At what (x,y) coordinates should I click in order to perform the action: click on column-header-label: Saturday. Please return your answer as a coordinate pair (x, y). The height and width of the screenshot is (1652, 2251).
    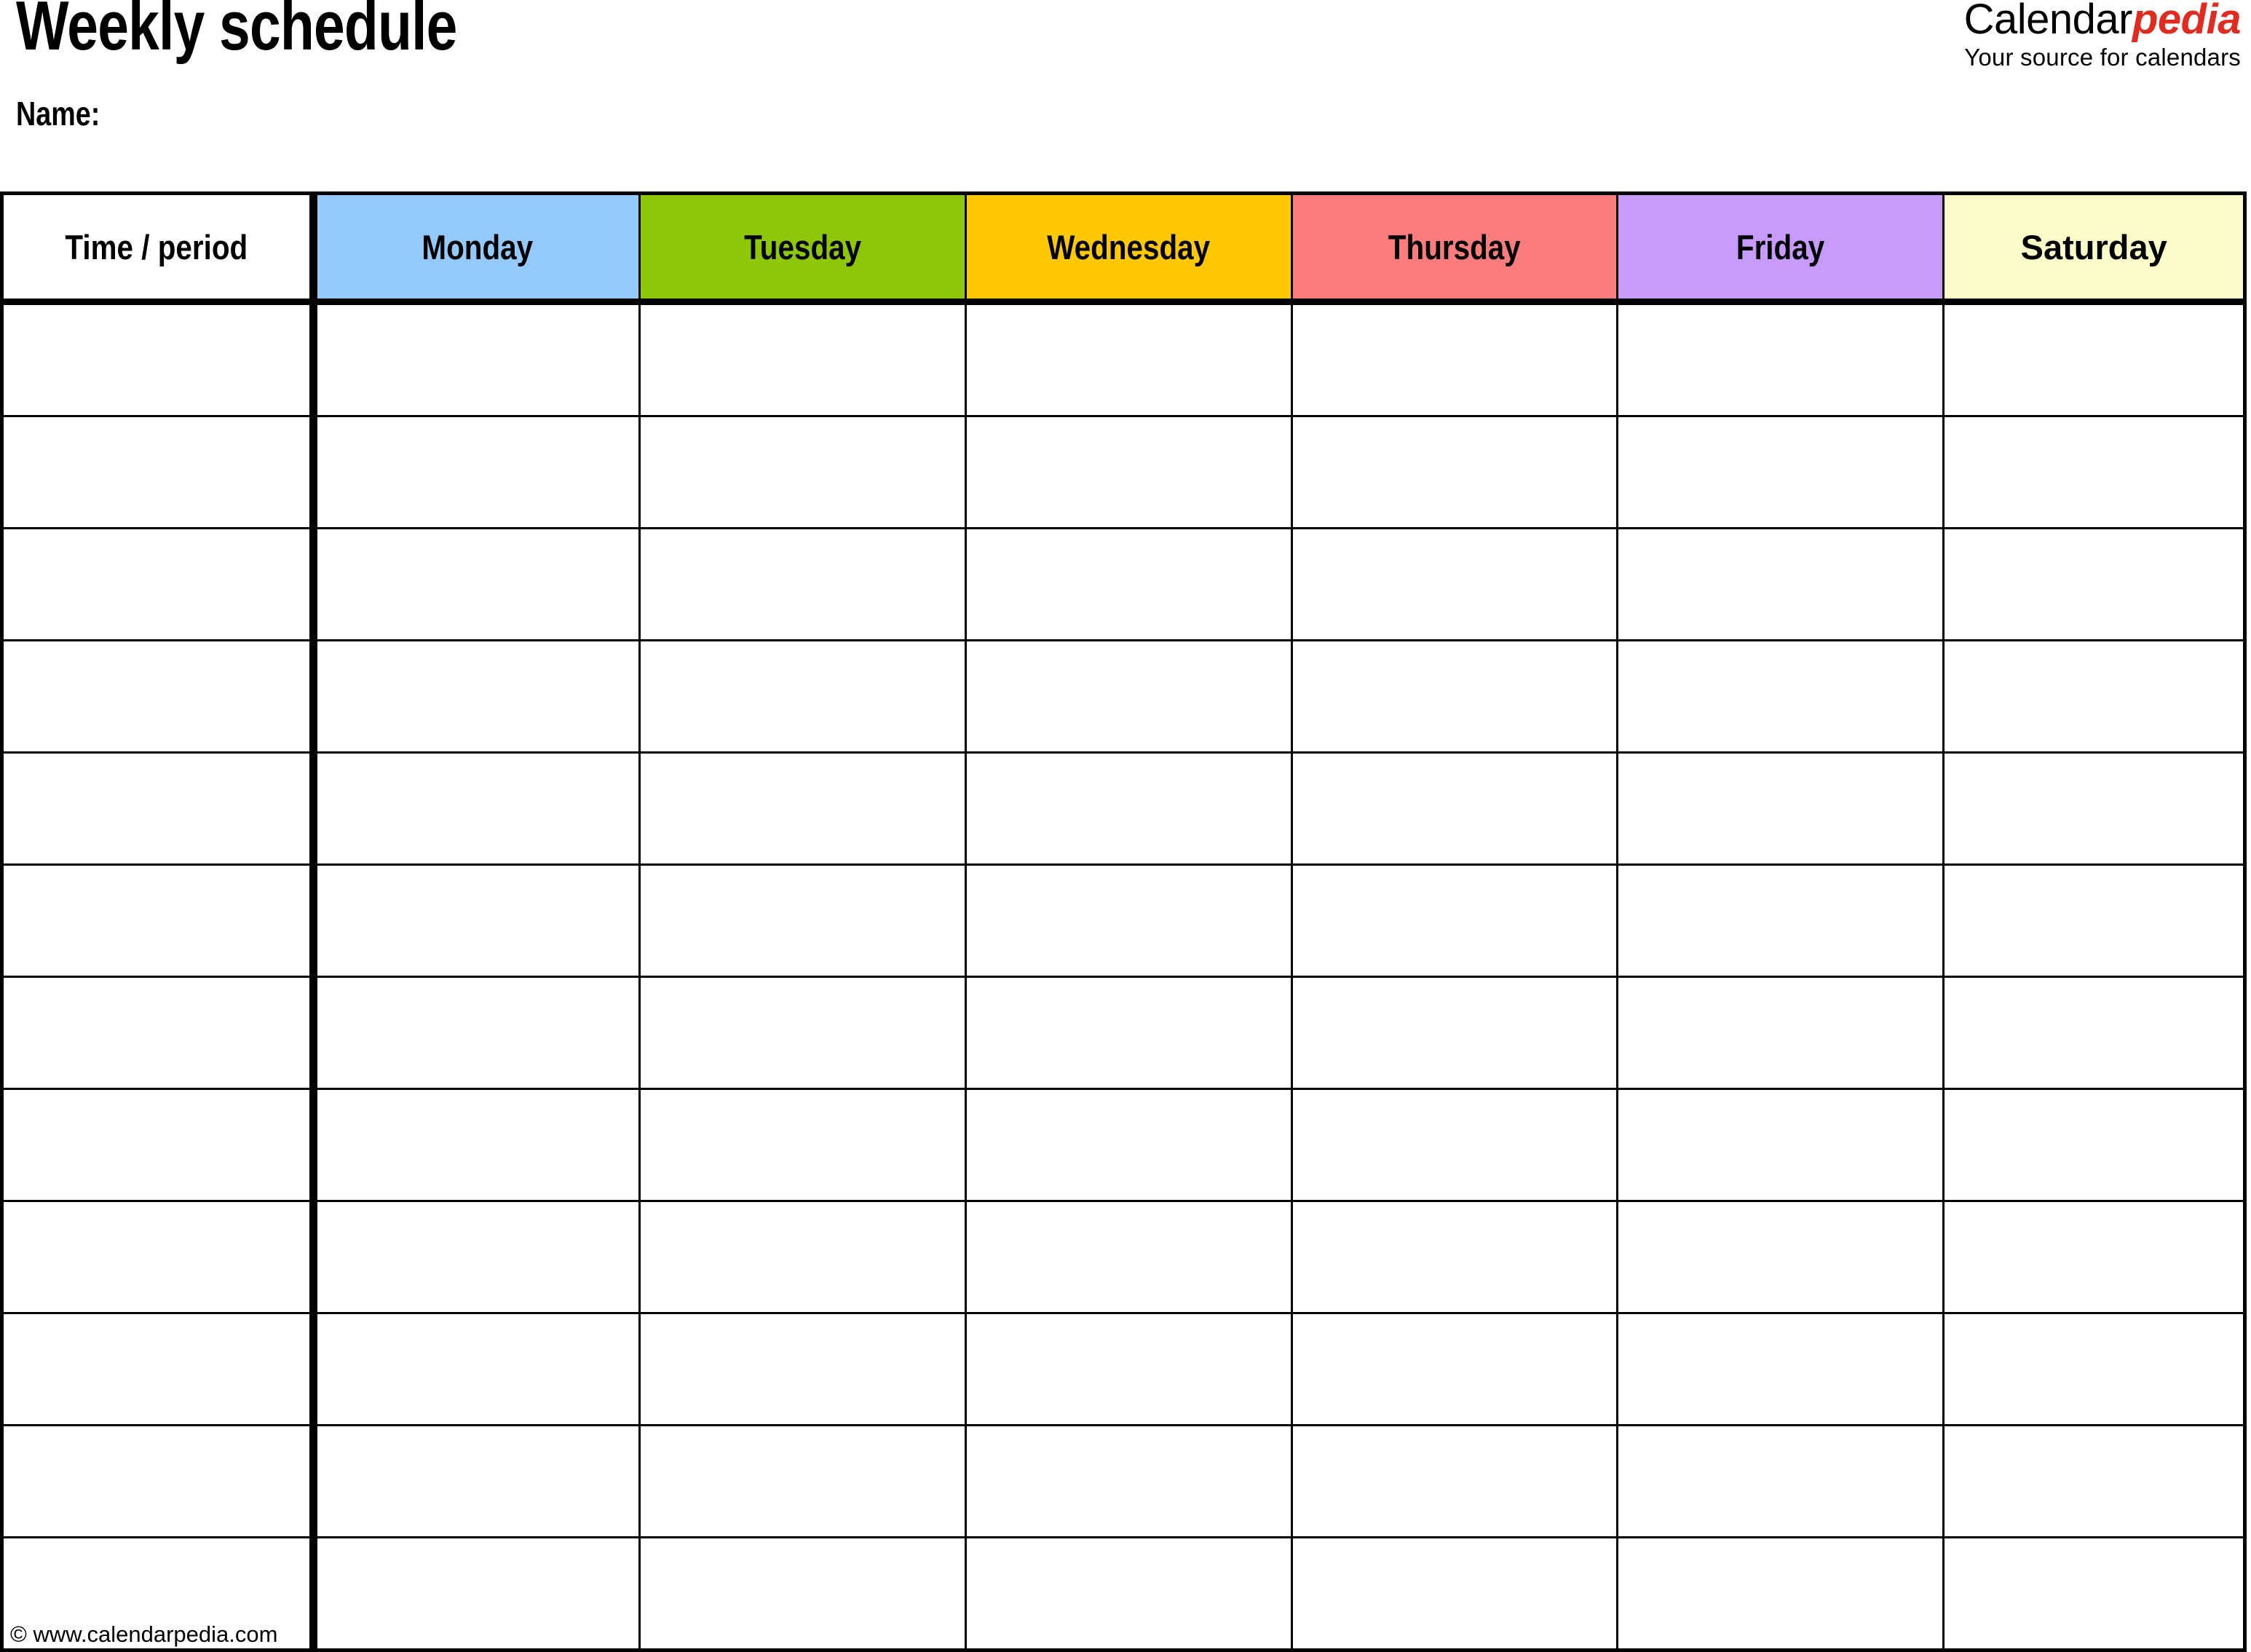
    Looking at the image, I should click on (2093, 246).